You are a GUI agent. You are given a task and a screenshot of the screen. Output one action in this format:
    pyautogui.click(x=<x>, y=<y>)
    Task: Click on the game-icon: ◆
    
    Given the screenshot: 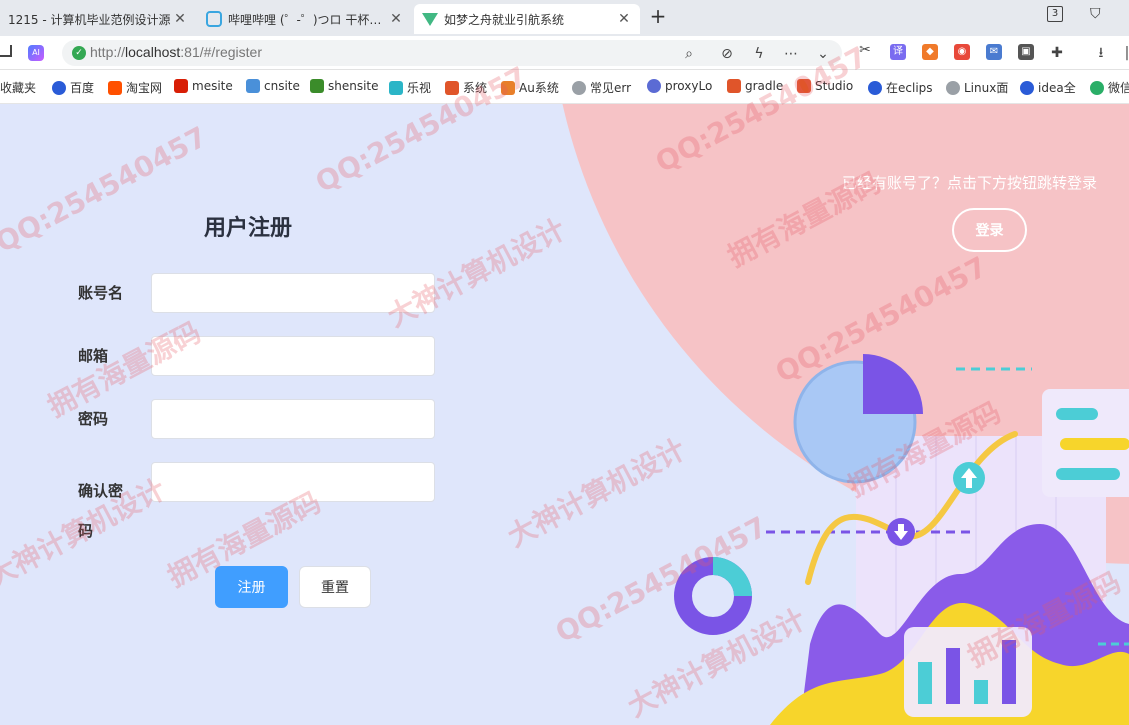 What is the action you would take?
    pyautogui.click(x=930, y=52)
    